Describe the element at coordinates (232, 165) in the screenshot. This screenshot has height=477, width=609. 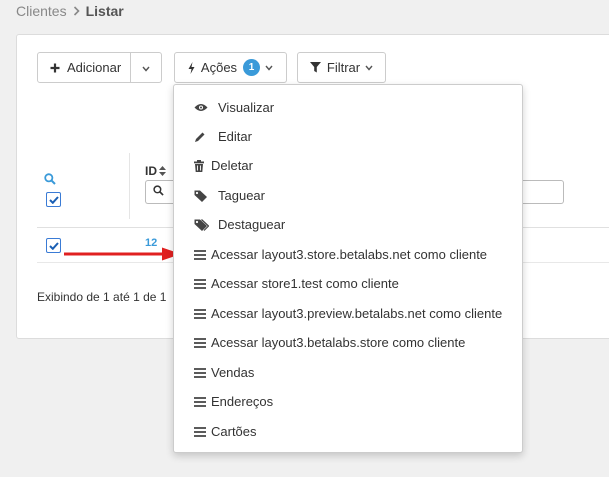
I see `menu-item-label: Deletar` at that location.